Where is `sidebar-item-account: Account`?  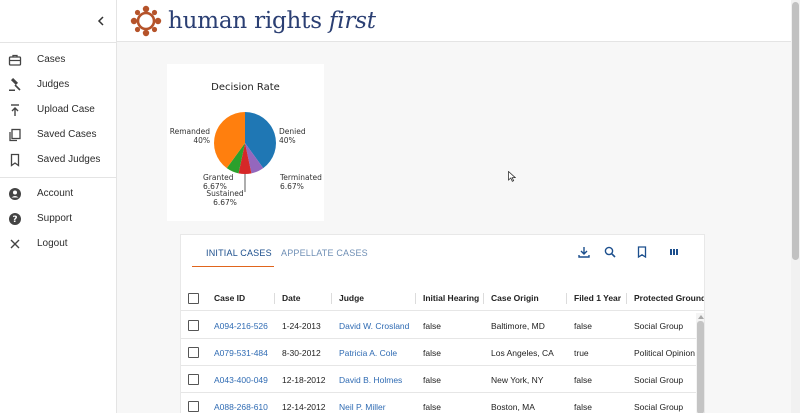
sidebar-item-account: Account is located at coordinates (58, 193).